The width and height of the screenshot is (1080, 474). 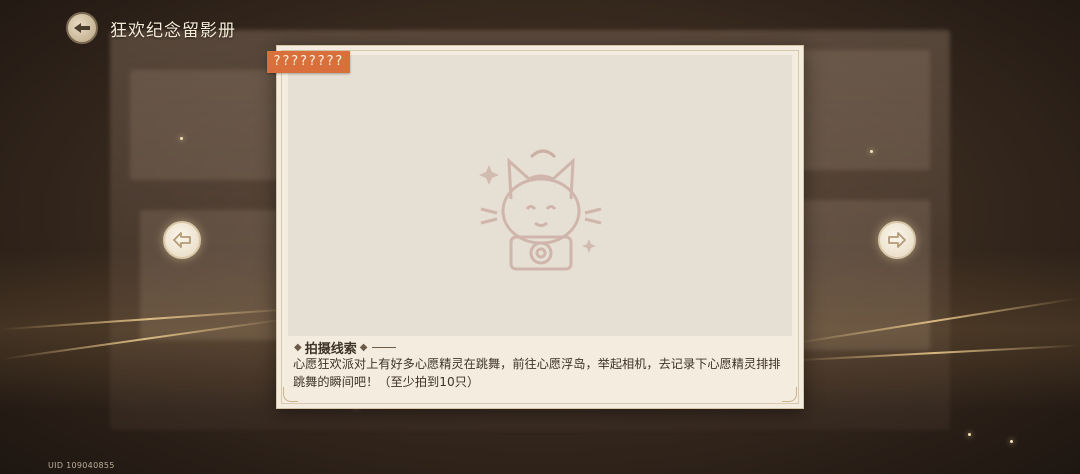 I want to click on next-page-button, so click(x=897, y=240).